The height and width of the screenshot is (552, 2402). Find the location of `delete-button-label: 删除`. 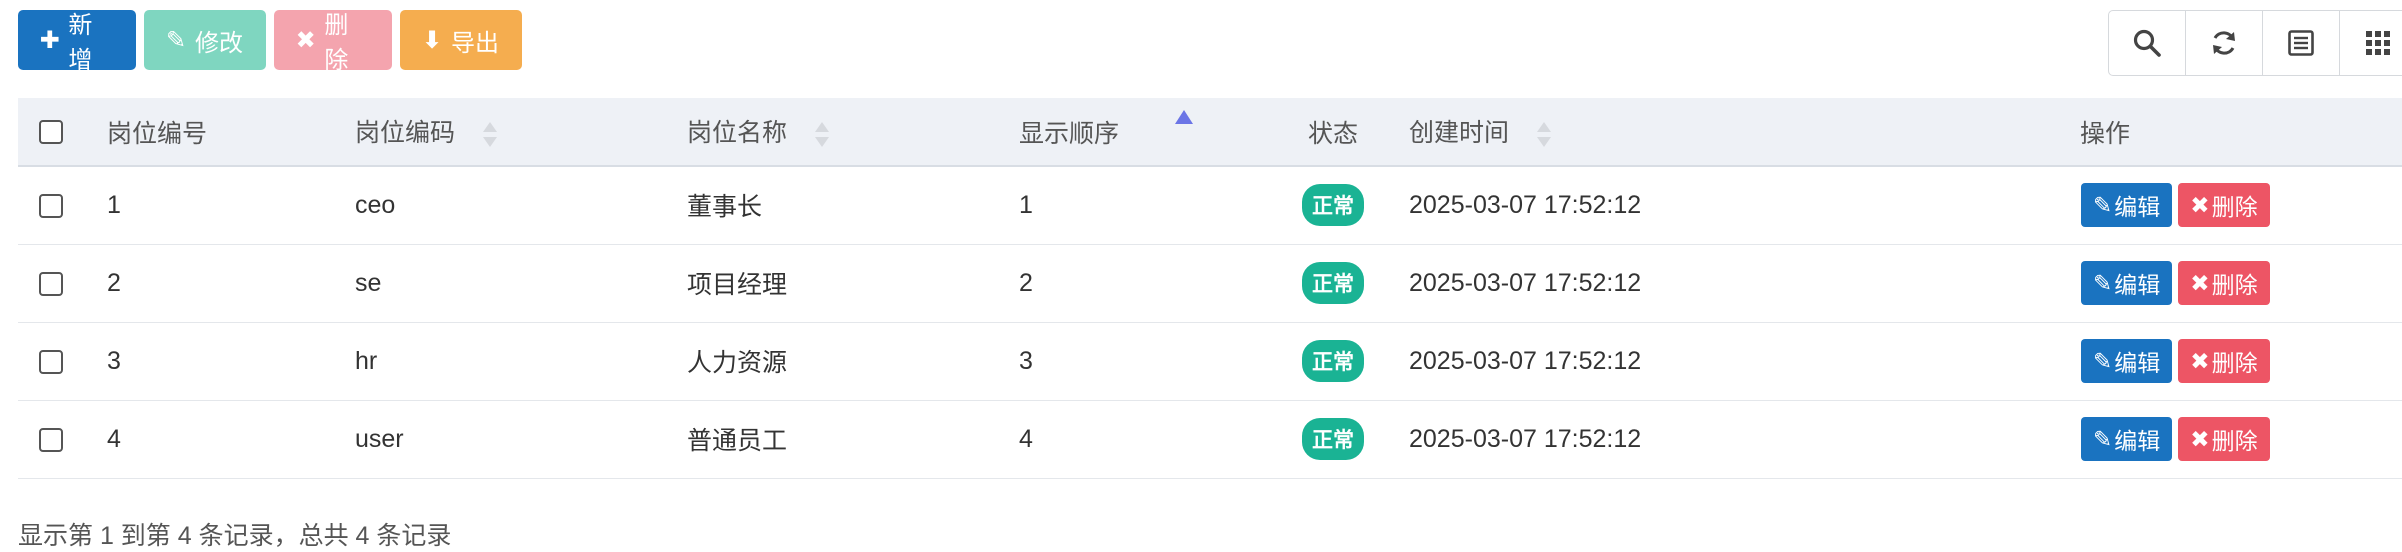

delete-button-label: 删除 is located at coordinates (336, 43).